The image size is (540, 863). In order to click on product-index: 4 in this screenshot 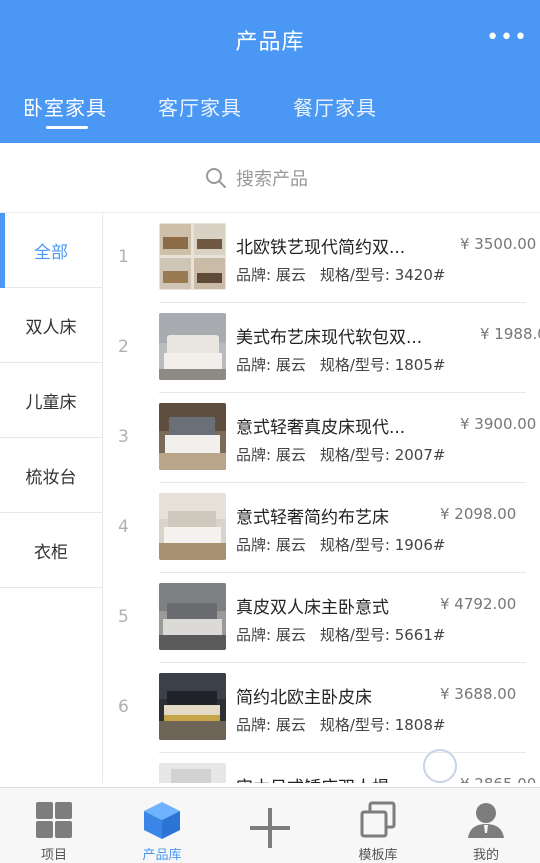, I will do `click(123, 527)`.